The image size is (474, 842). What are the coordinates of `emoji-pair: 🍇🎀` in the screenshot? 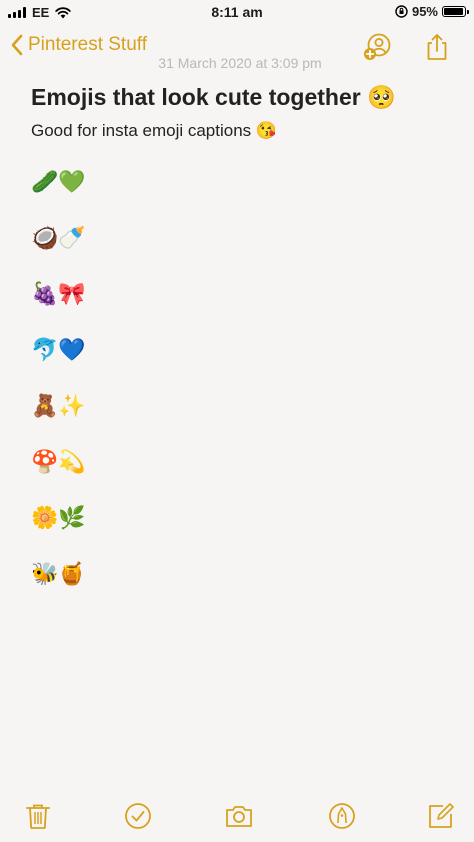 It's located at (58, 294).